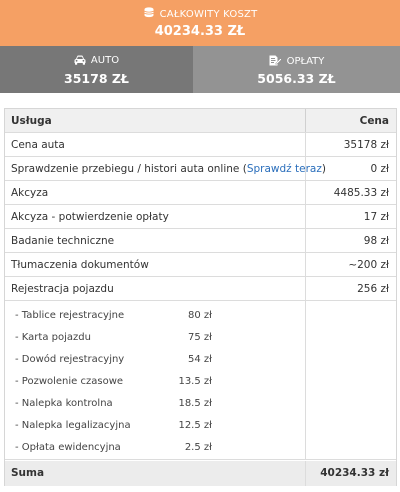  What do you see at coordinates (373, 289) in the screenshot?
I see `row-price: 256 zł` at bounding box center [373, 289].